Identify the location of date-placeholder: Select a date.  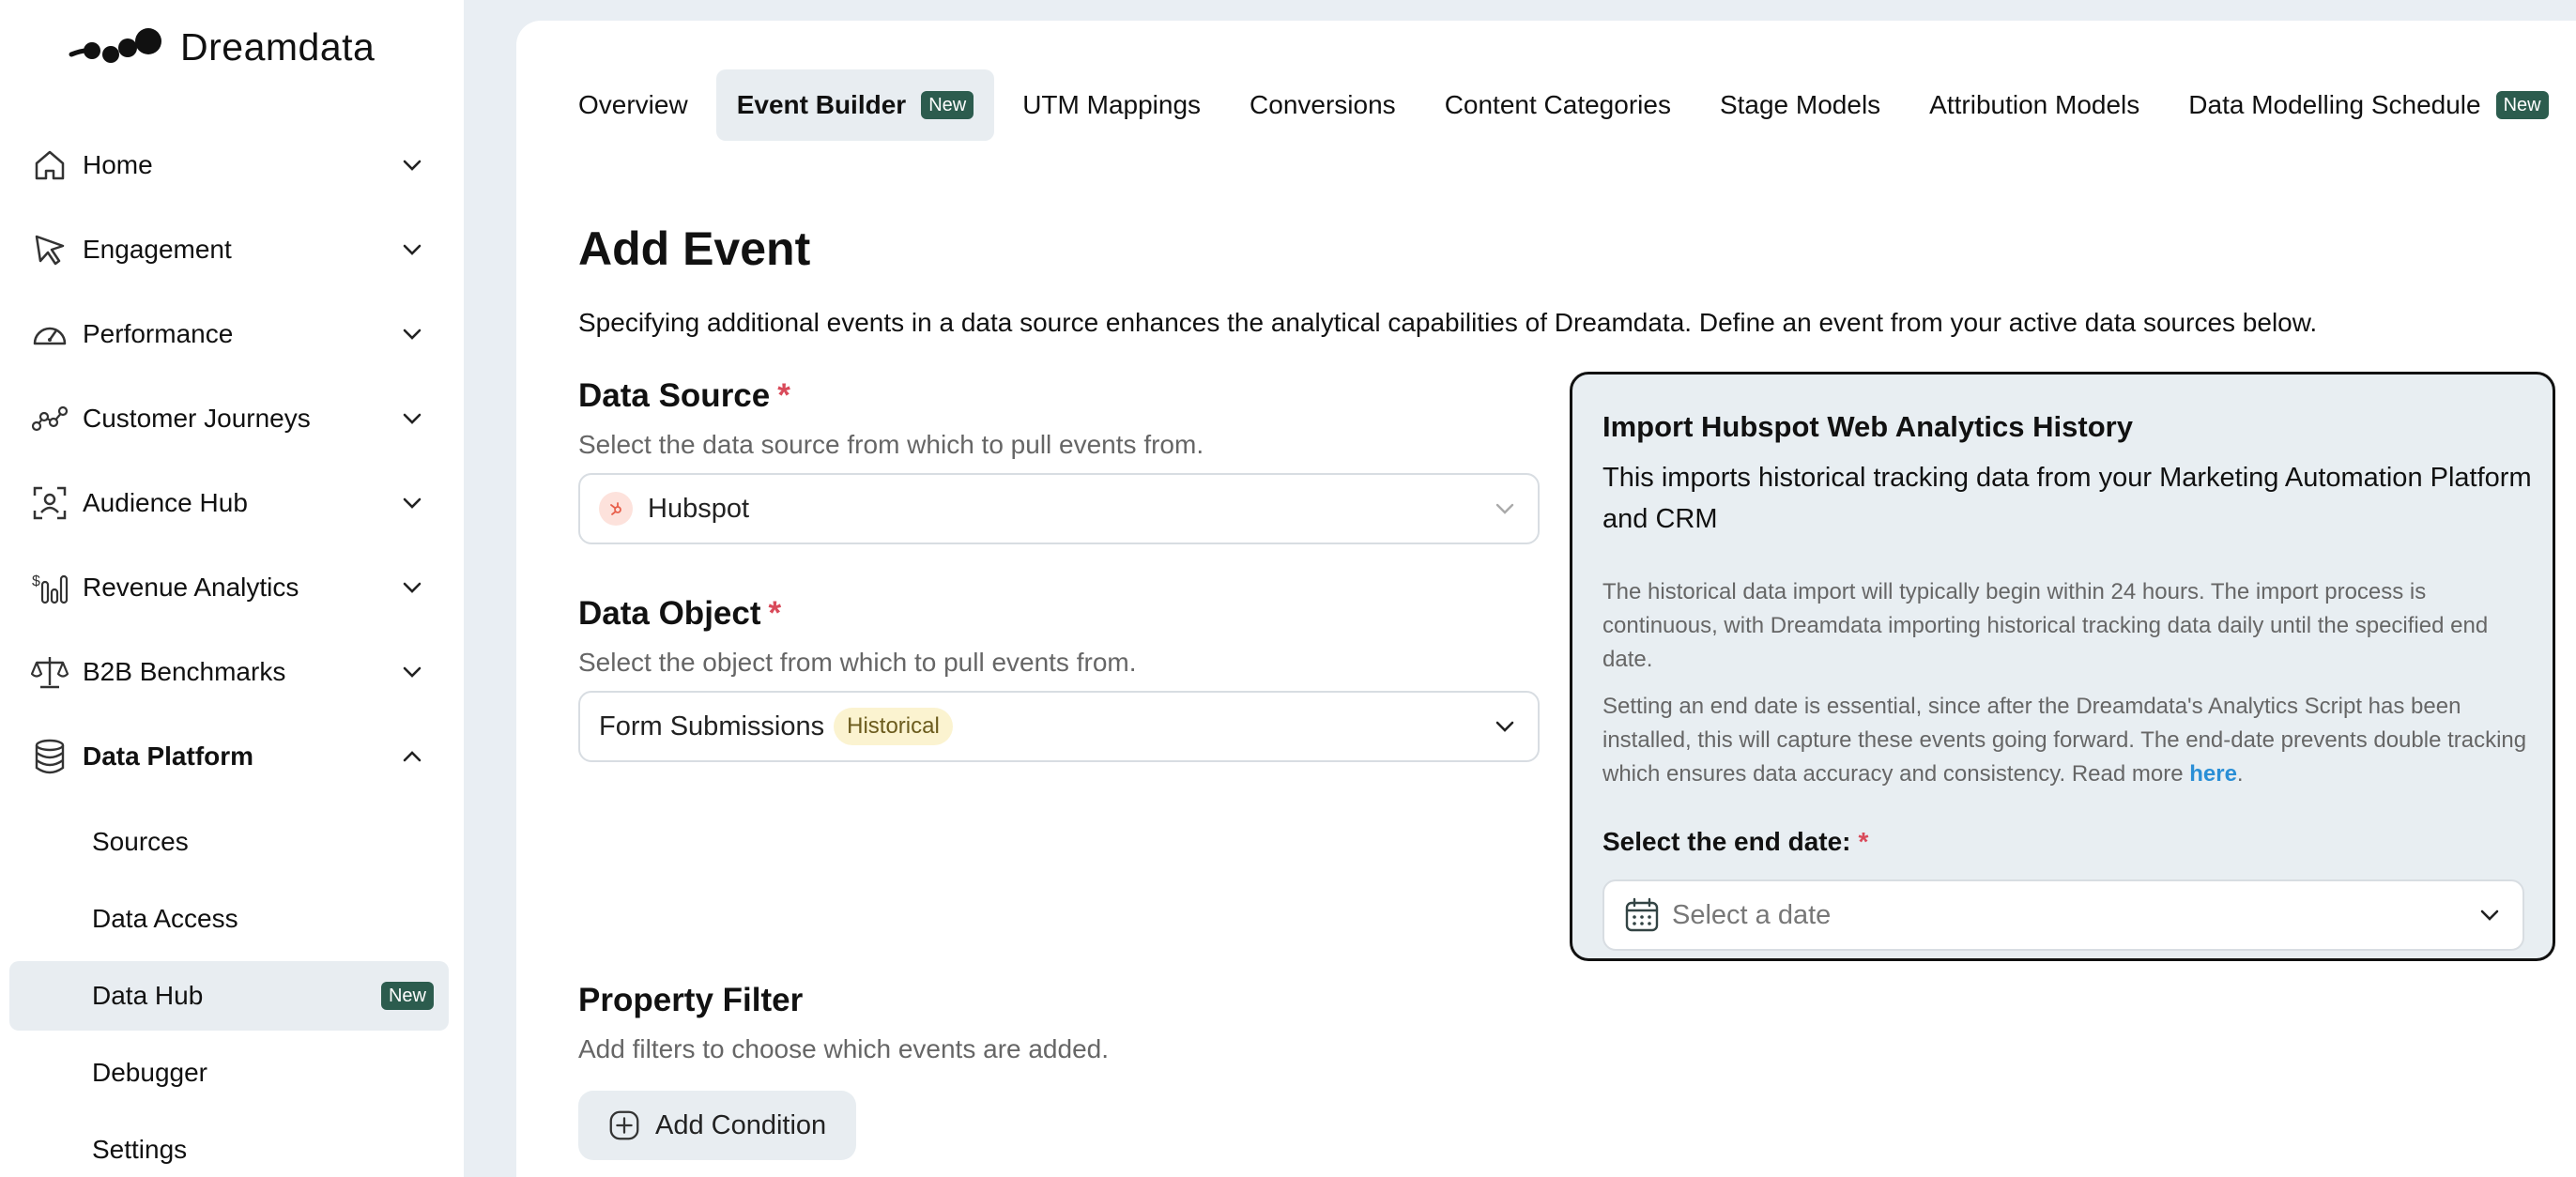
(1752, 914).